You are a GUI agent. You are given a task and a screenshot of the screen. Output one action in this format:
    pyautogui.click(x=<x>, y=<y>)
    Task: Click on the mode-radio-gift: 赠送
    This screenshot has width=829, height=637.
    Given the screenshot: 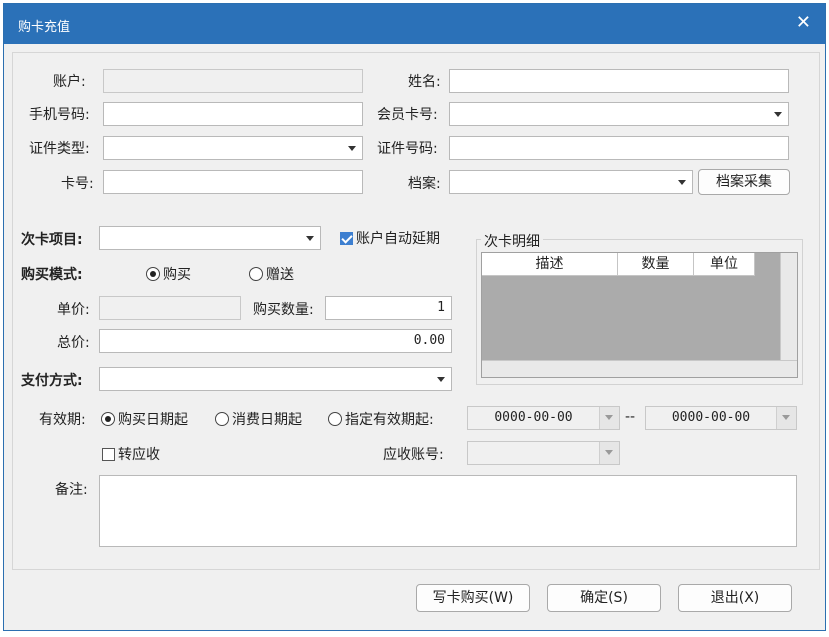 What is the action you would take?
    pyautogui.click(x=271, y=274)
    